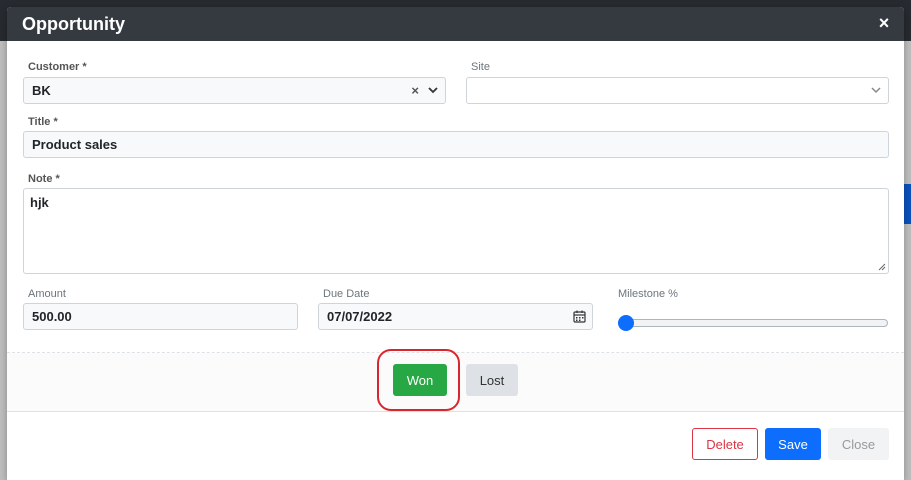 The height and width of the screenshot is (480, 911). I want to click on save-button: Save, so click(793, 444).